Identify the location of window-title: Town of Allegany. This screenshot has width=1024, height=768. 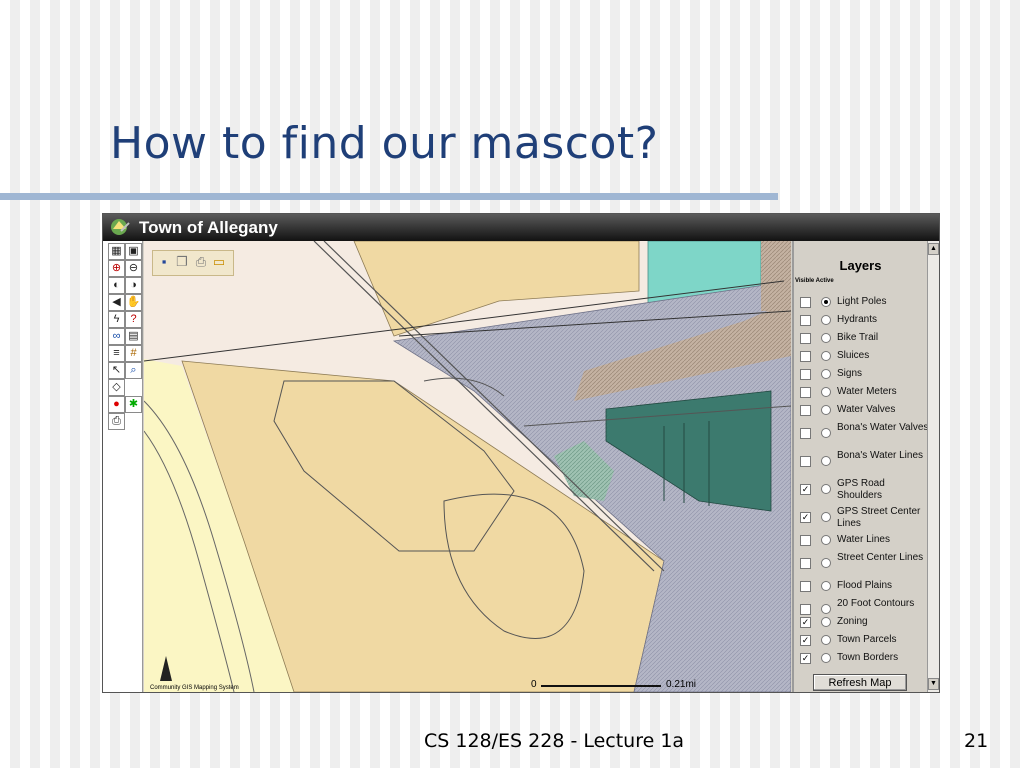
(208, 227).